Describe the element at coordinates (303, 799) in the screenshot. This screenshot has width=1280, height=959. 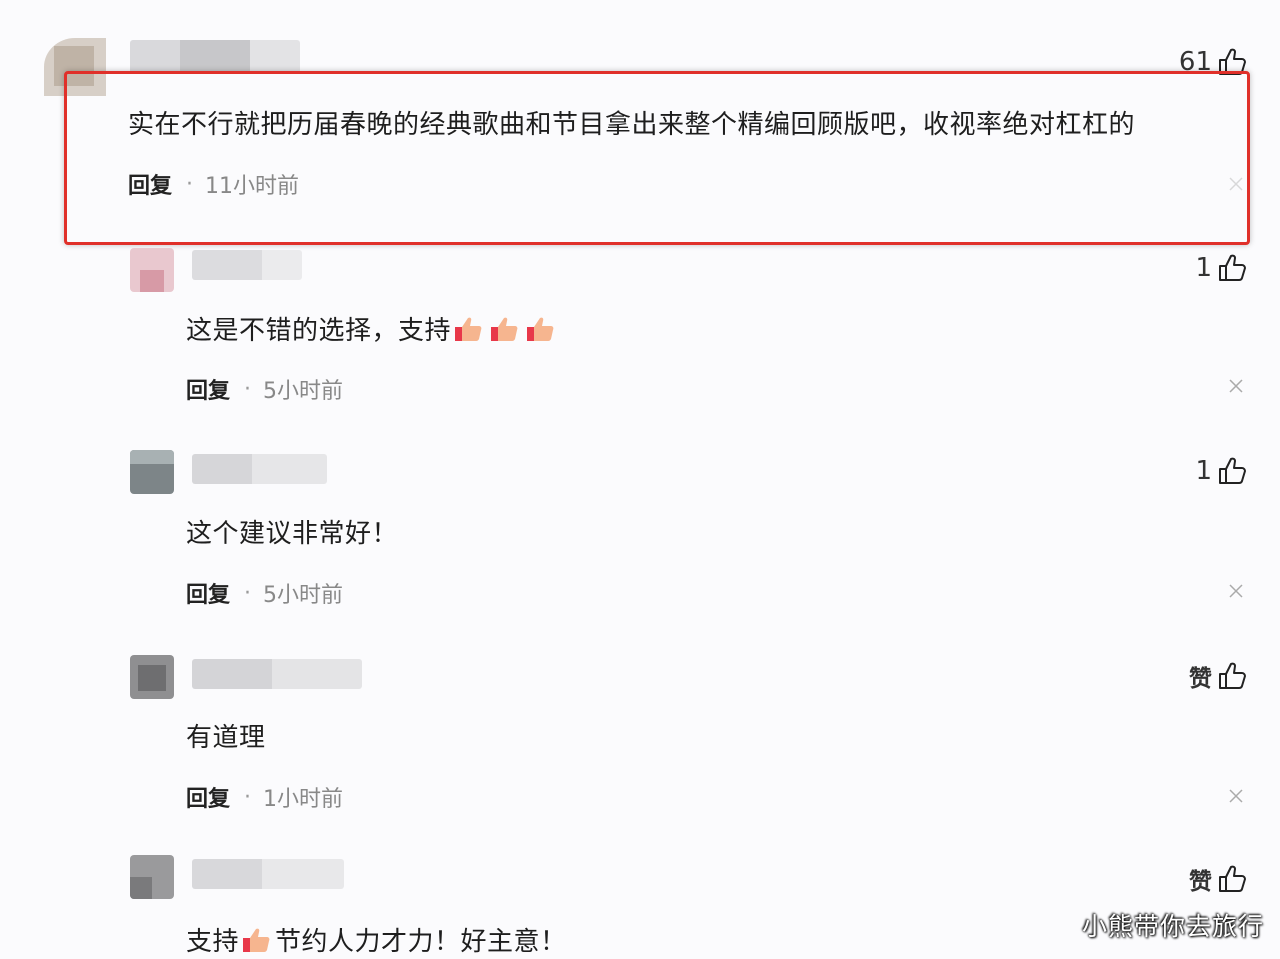
I see `comment-time: 1小时前` at that location.